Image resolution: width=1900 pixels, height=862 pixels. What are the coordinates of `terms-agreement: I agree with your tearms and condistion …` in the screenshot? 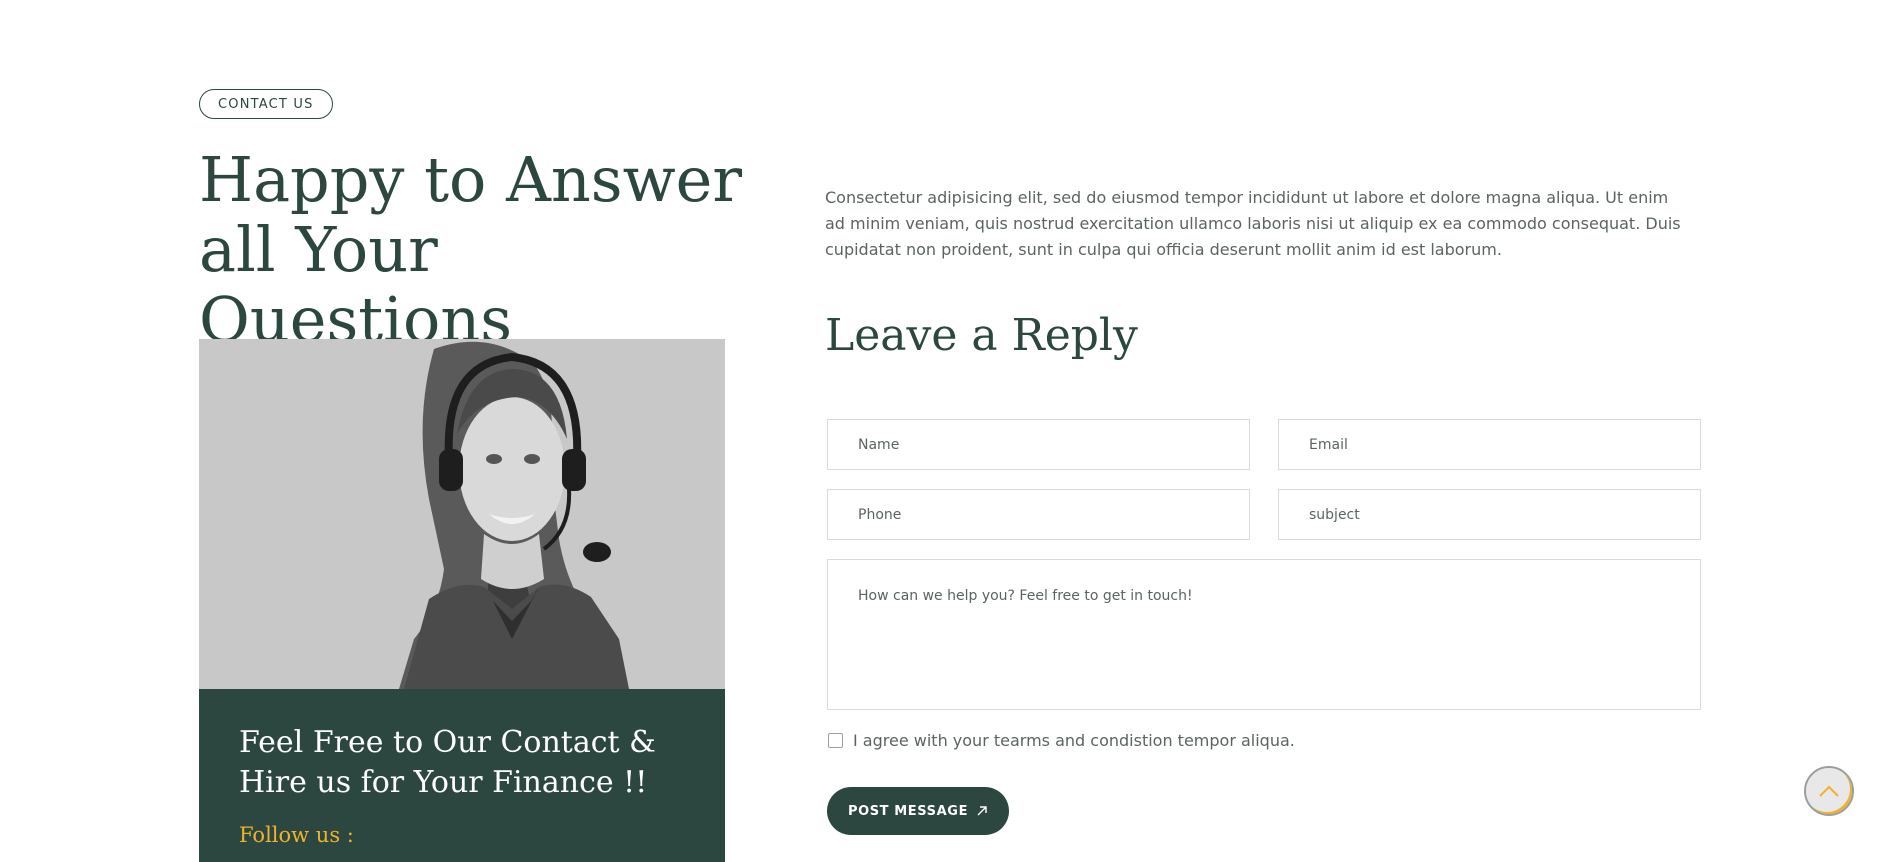 It's located at (1061, 740).